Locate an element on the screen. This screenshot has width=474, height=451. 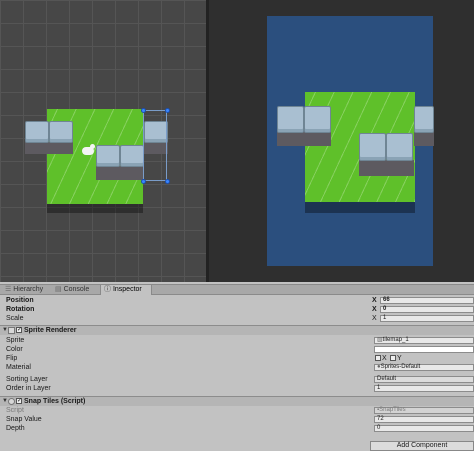
tab-hierarchy: ☰ Hierarchy is located at coordinates (24, 290).